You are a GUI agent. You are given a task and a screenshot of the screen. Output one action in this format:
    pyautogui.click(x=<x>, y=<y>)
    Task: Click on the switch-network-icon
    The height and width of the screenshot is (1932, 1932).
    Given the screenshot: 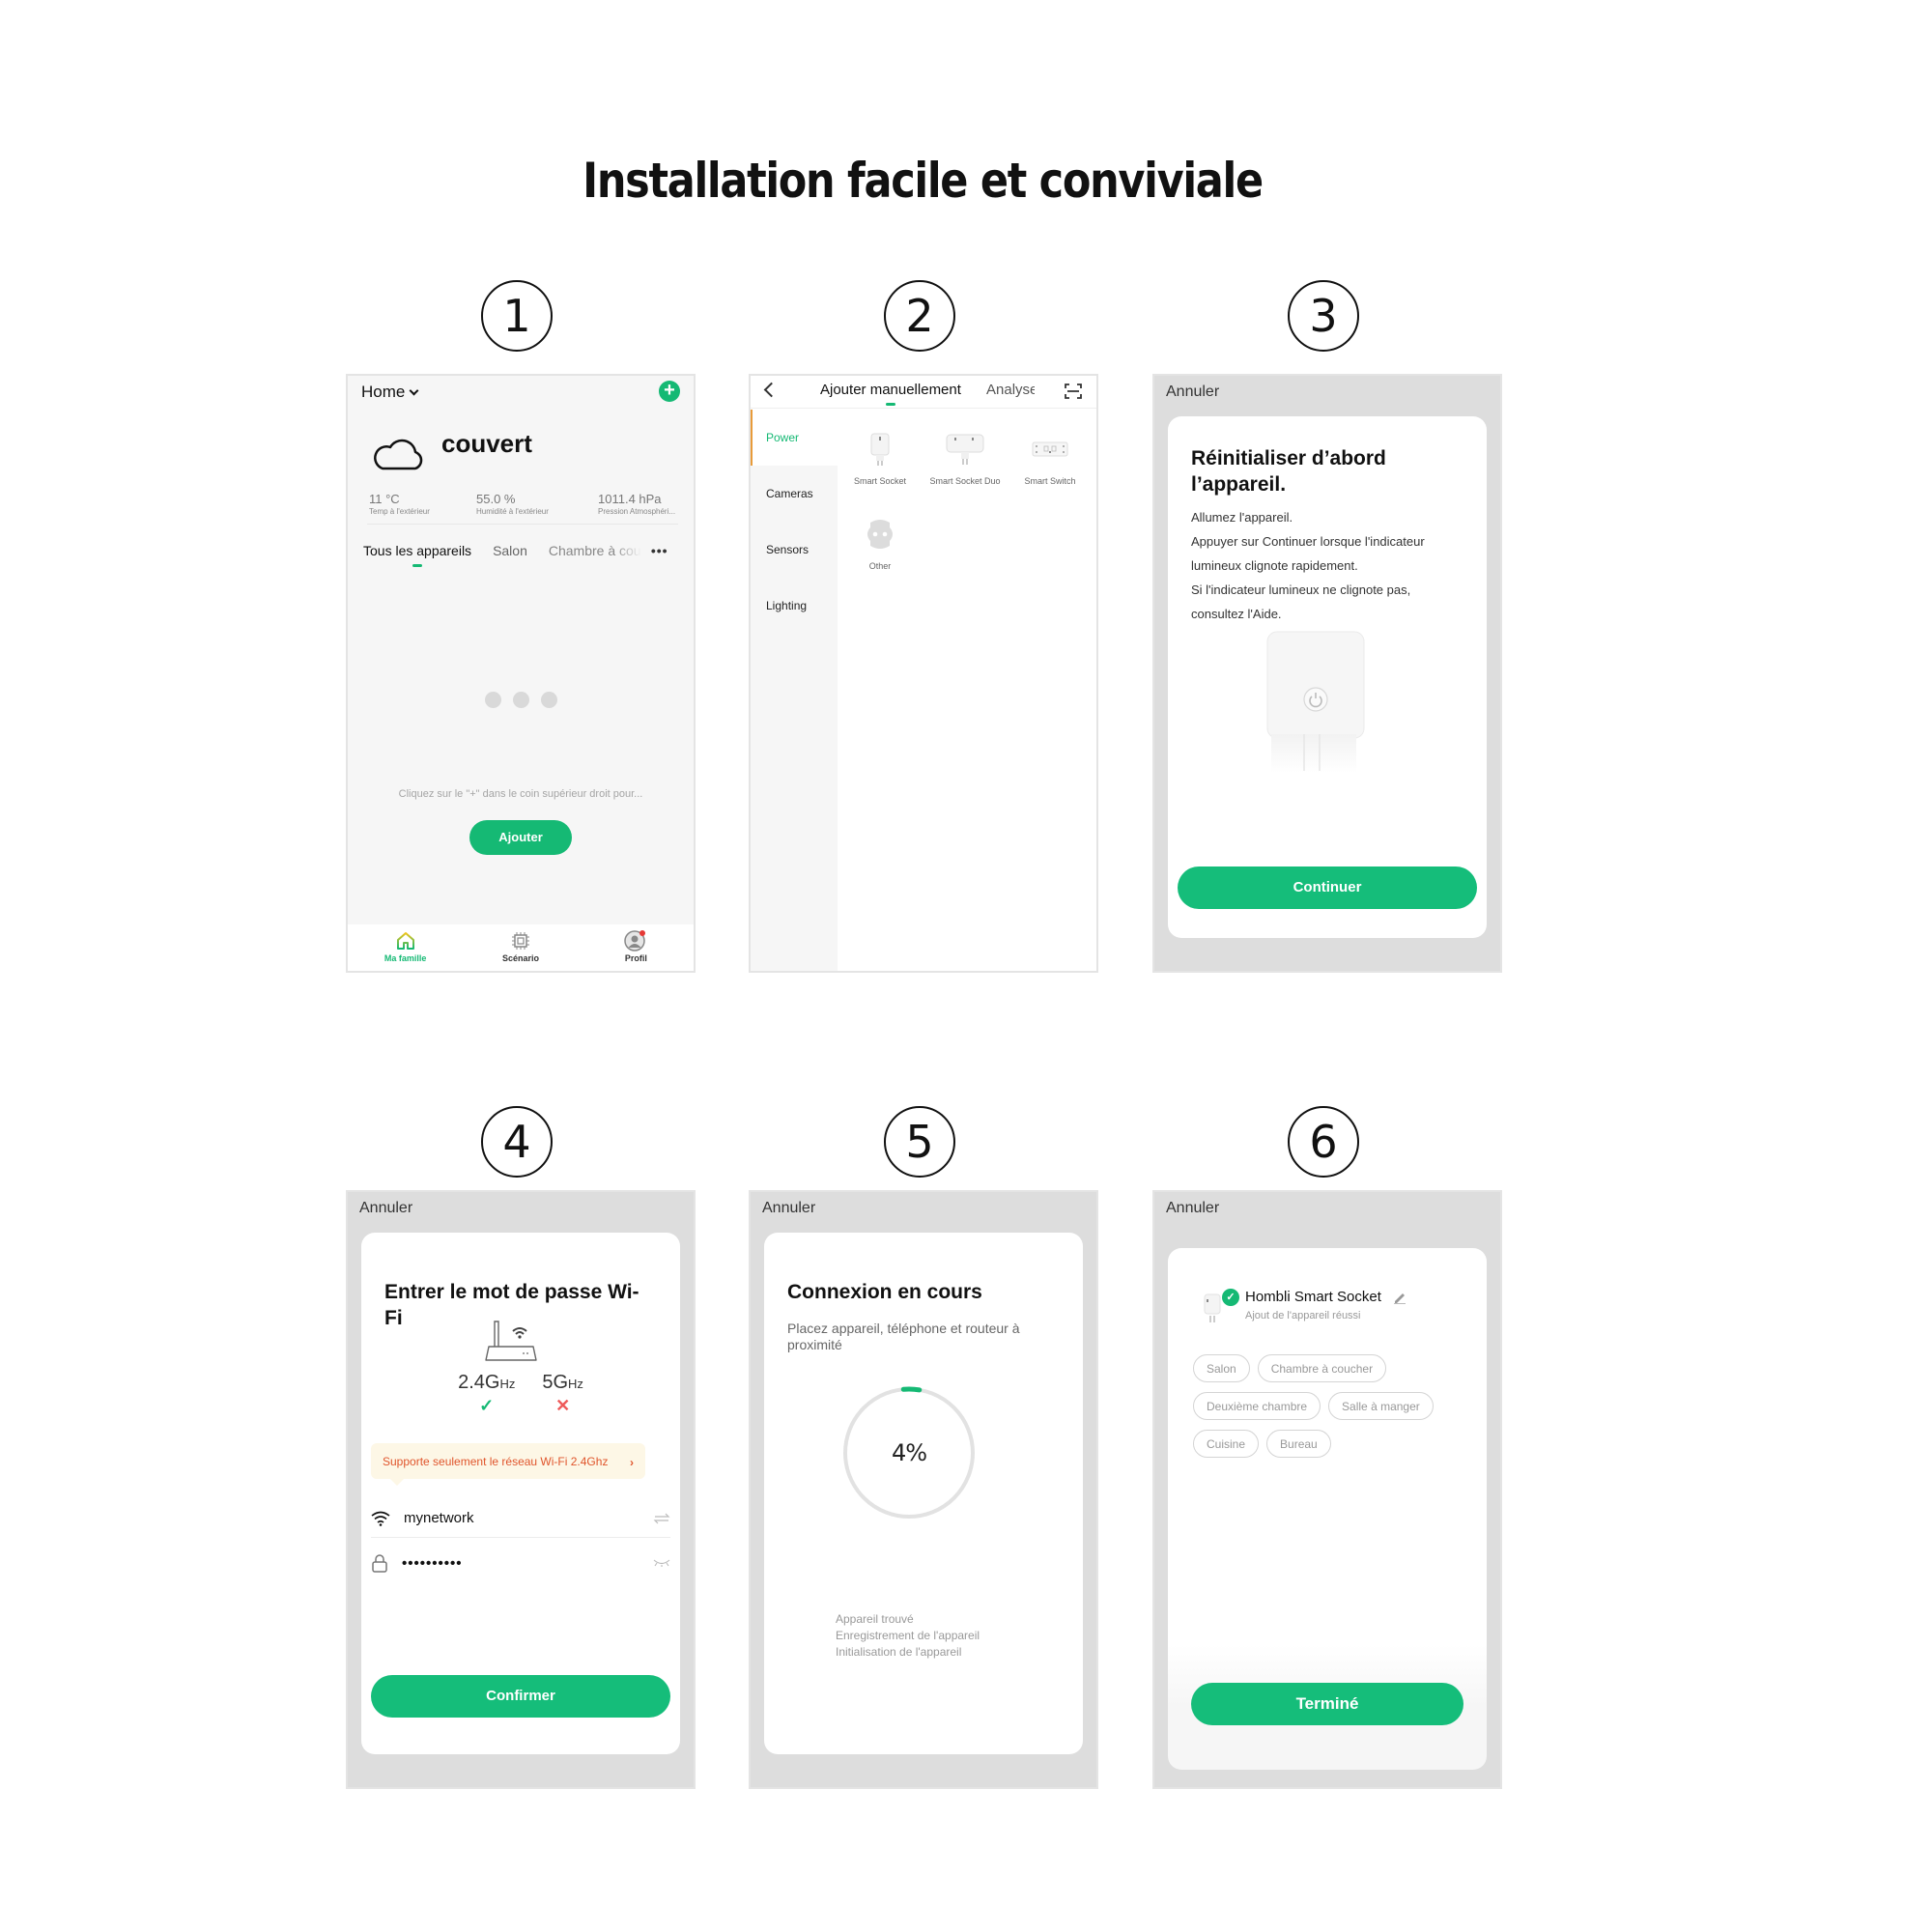 What is the action you would take?
    pyautogui.click(x=661, y=1518)
    